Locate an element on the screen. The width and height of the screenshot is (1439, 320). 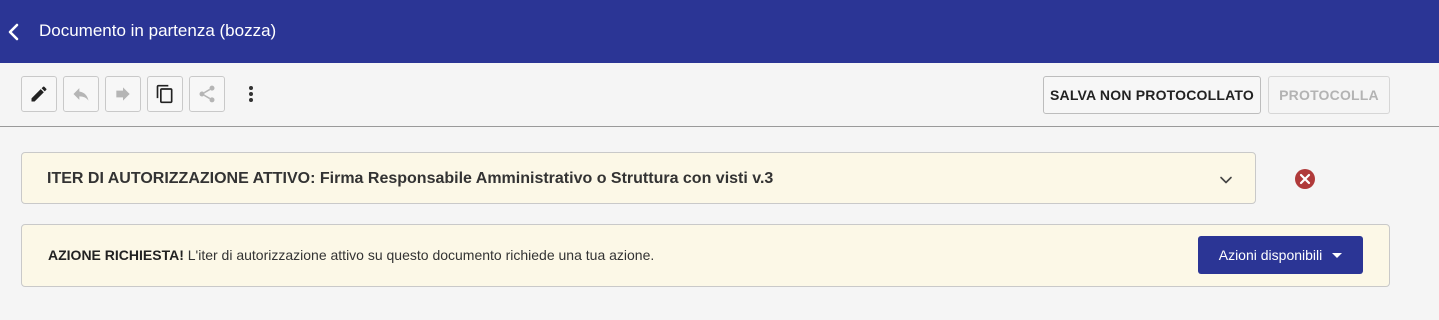
pencil-icon is located at coordinates (39, 94).